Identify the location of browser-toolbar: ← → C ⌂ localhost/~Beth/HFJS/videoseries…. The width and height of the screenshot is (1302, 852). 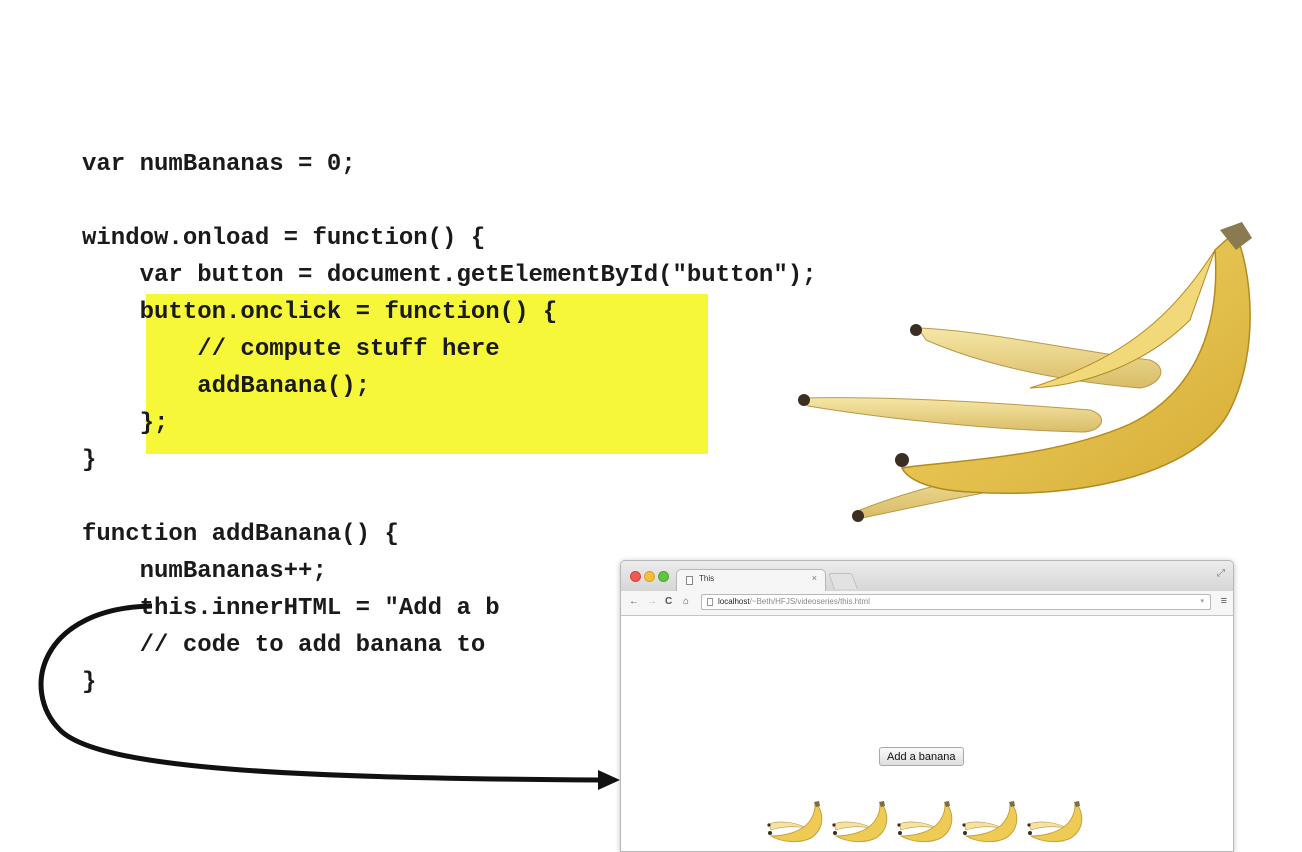
(927, 603).